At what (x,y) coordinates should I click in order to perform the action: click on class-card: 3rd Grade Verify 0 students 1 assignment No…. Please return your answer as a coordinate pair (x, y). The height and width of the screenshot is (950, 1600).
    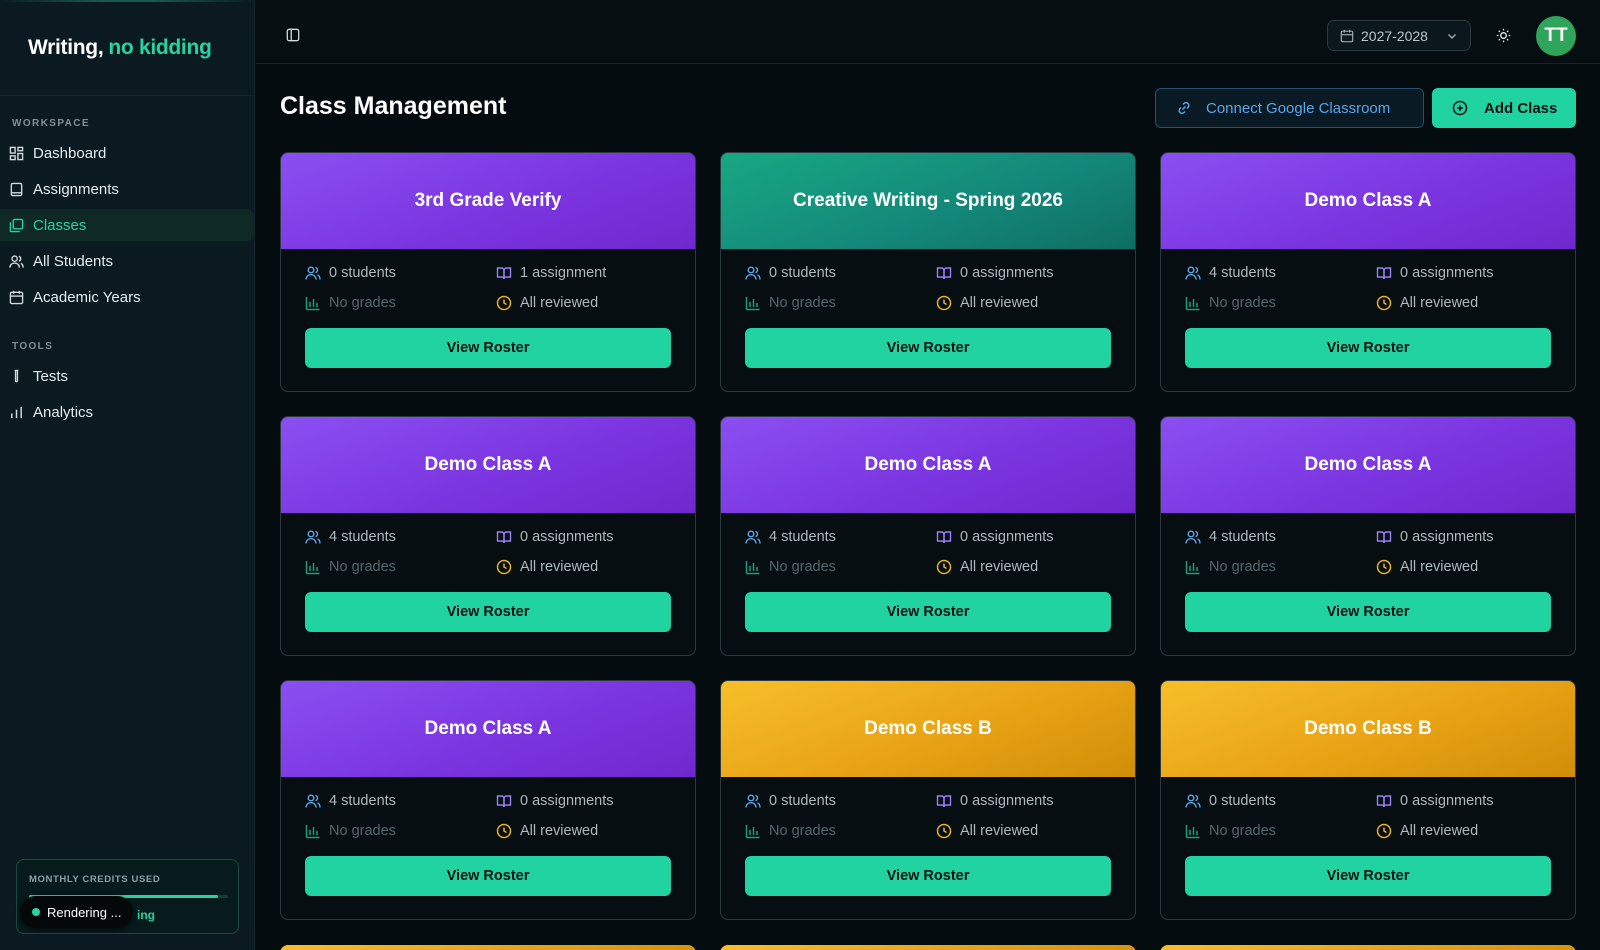
    Looking at the image, I should click on (488, 272).